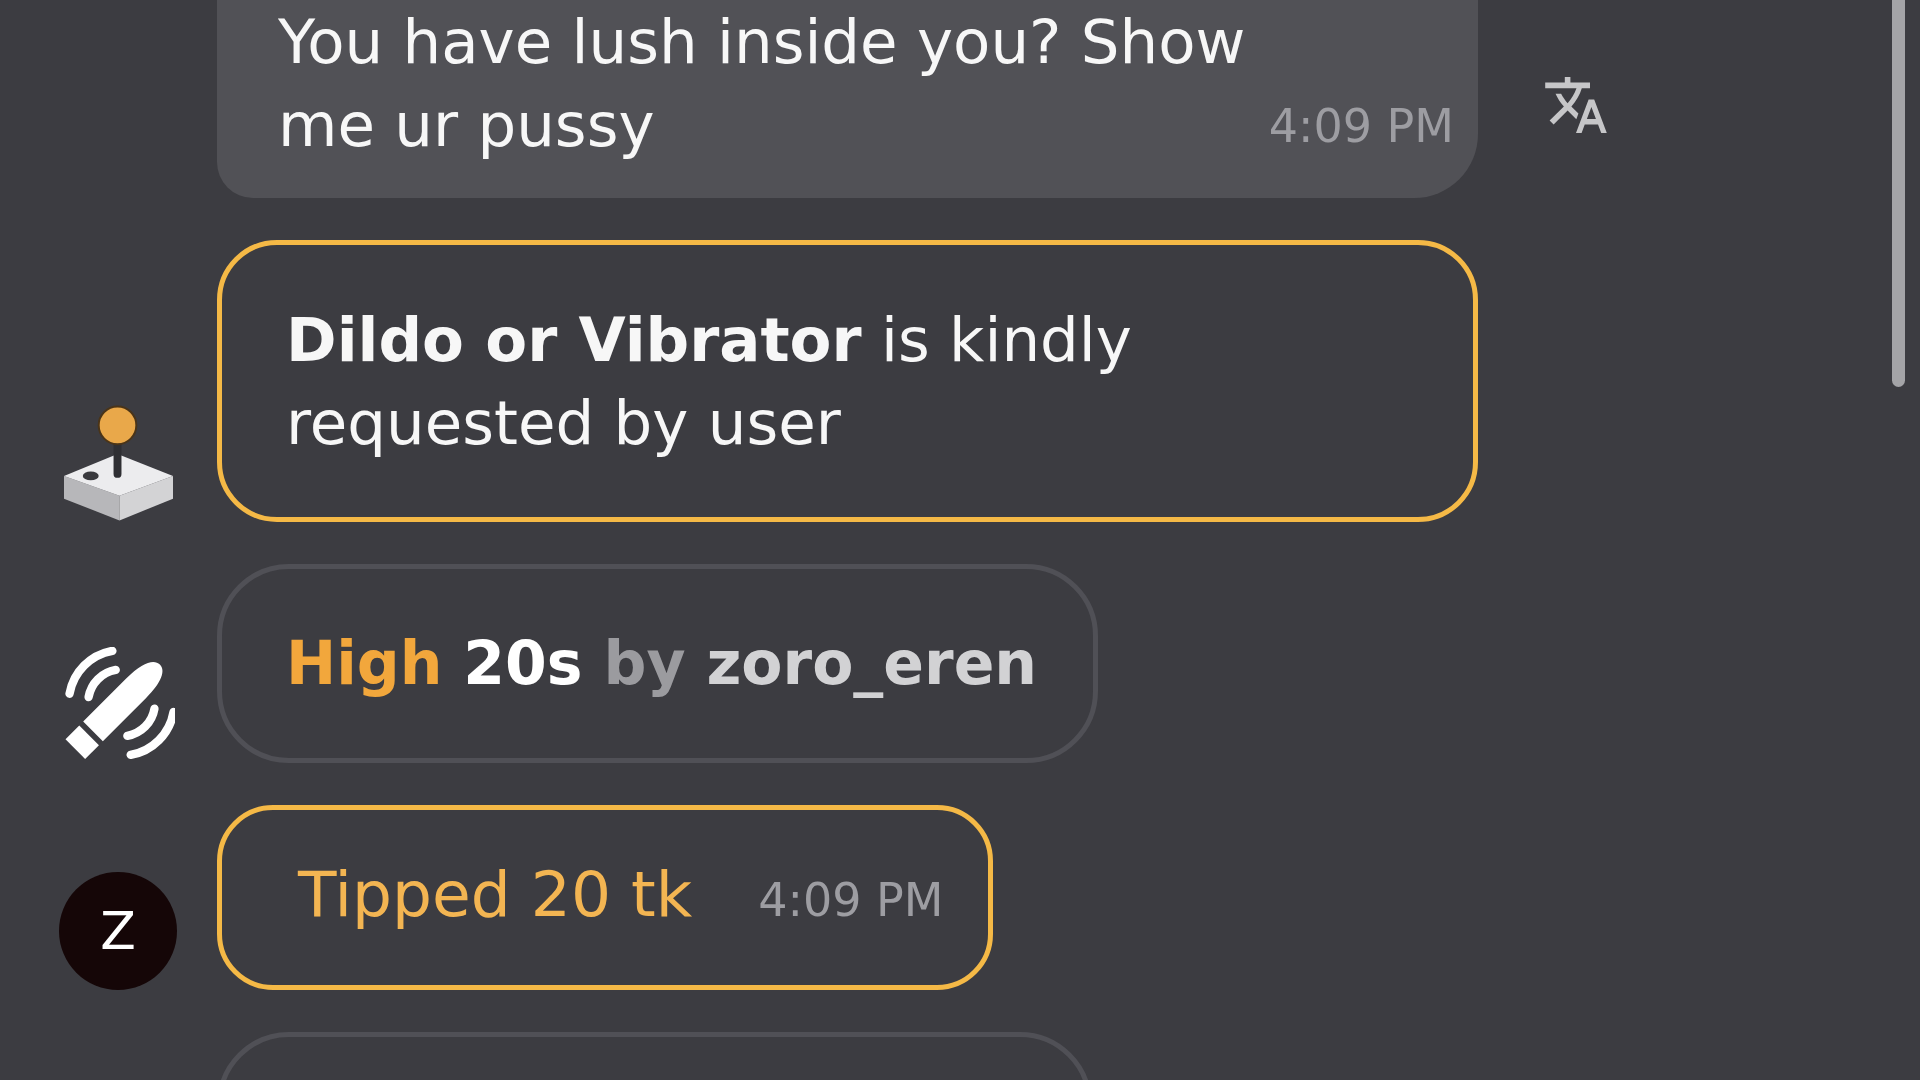  What do you see at coordinates (118, 931) in the screenshot?
I see `user-avatar: Z` at bounding box center [118, 931].